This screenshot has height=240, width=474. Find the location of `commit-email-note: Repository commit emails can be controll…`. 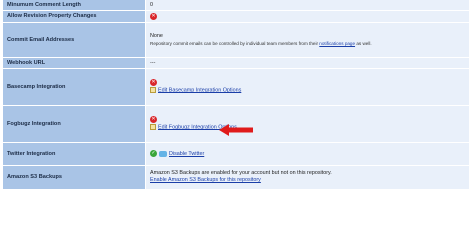

commit-email-note: Repository commit emails can be controll… is located at coordinates (307, 43).